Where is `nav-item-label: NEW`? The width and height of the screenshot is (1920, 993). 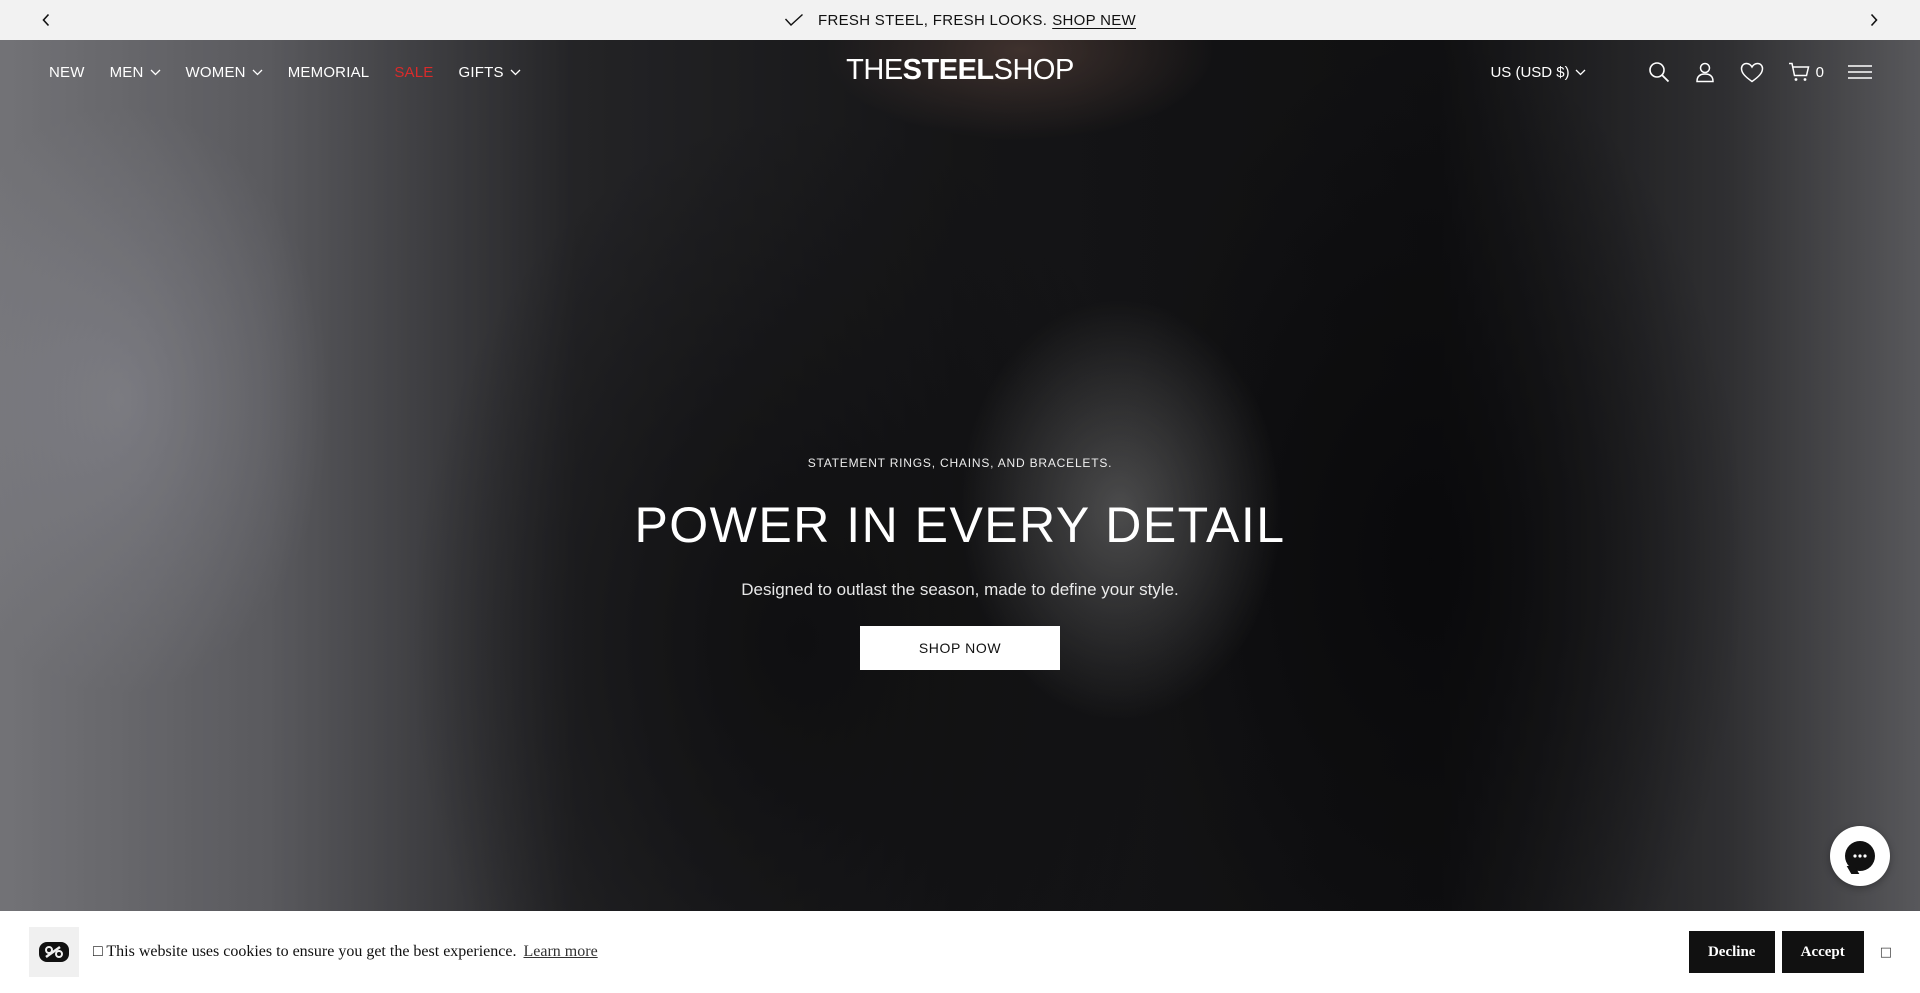 nav-item-label: NEW is located at coordinates (67, 72).